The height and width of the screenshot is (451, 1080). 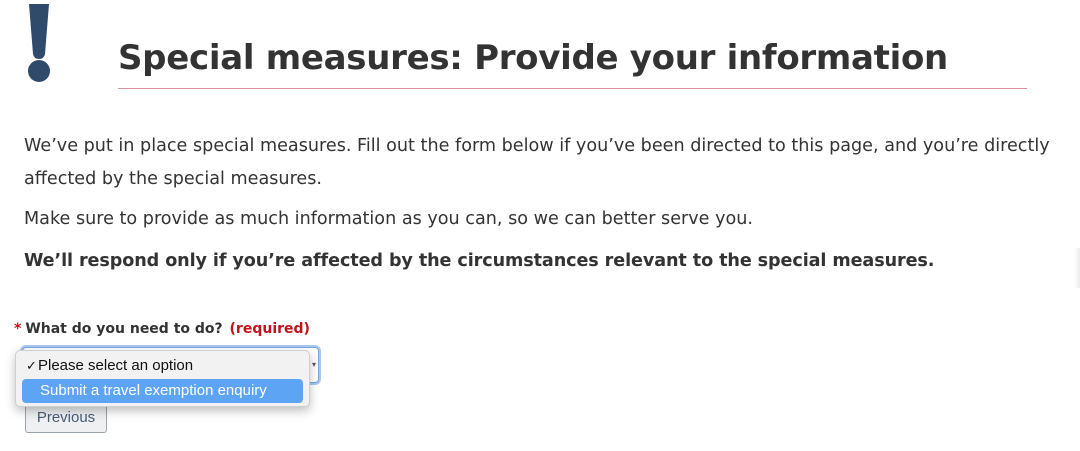 I want to click on required-asterisk: *, so click(x=18, y=329).